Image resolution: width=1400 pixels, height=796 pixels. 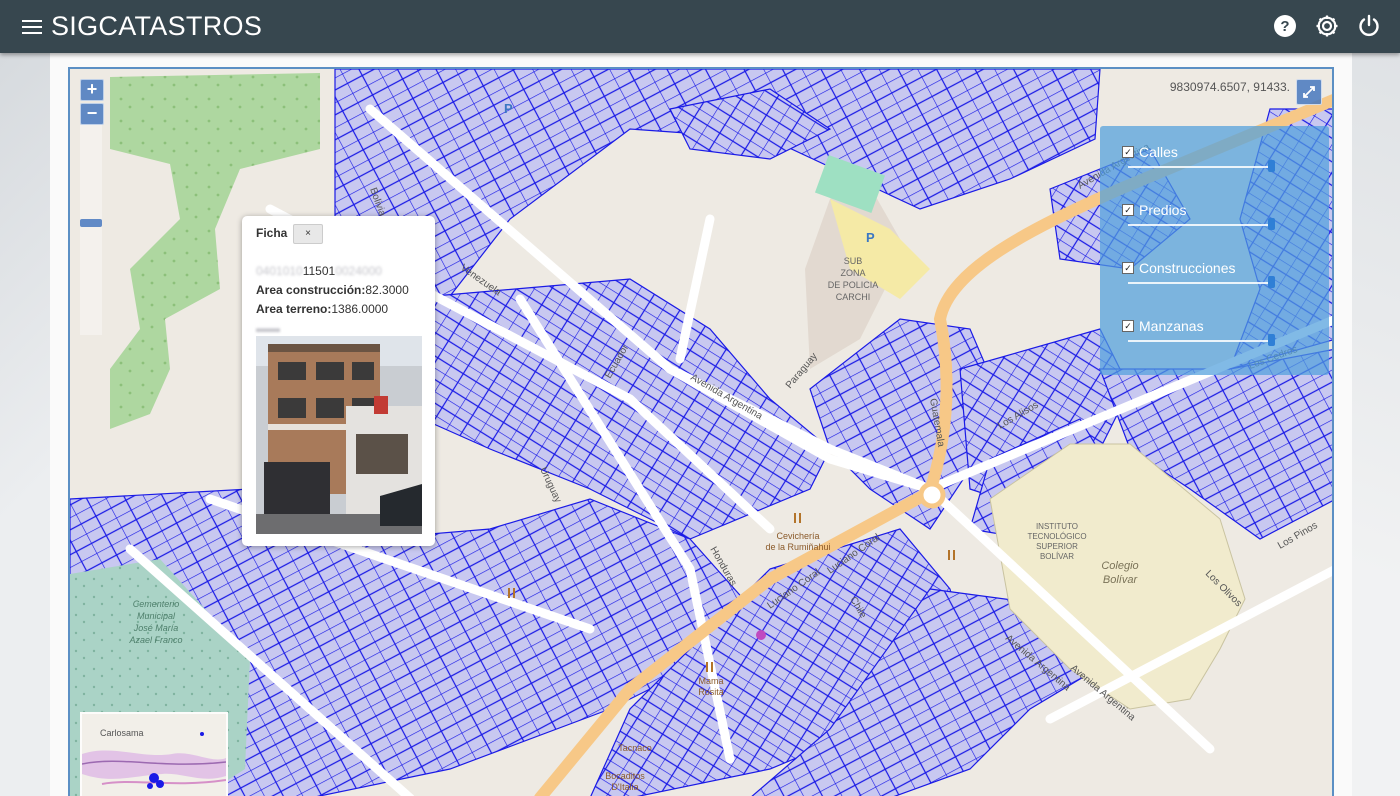 What do you see at coordinates (91, 223) in the screenshot?
I see `zoom-slider-thumb` at bounding box center [91, 223].